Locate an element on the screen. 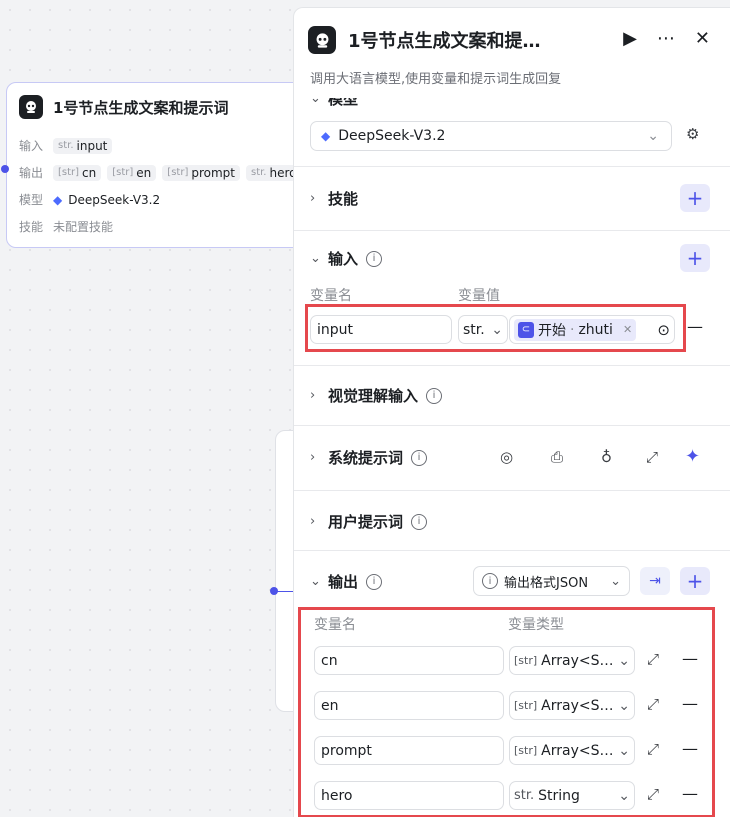 This screenshot has width=730, height=817. node-title: 1号节点生成文案和提示词 is located at coordinates (141, 107).